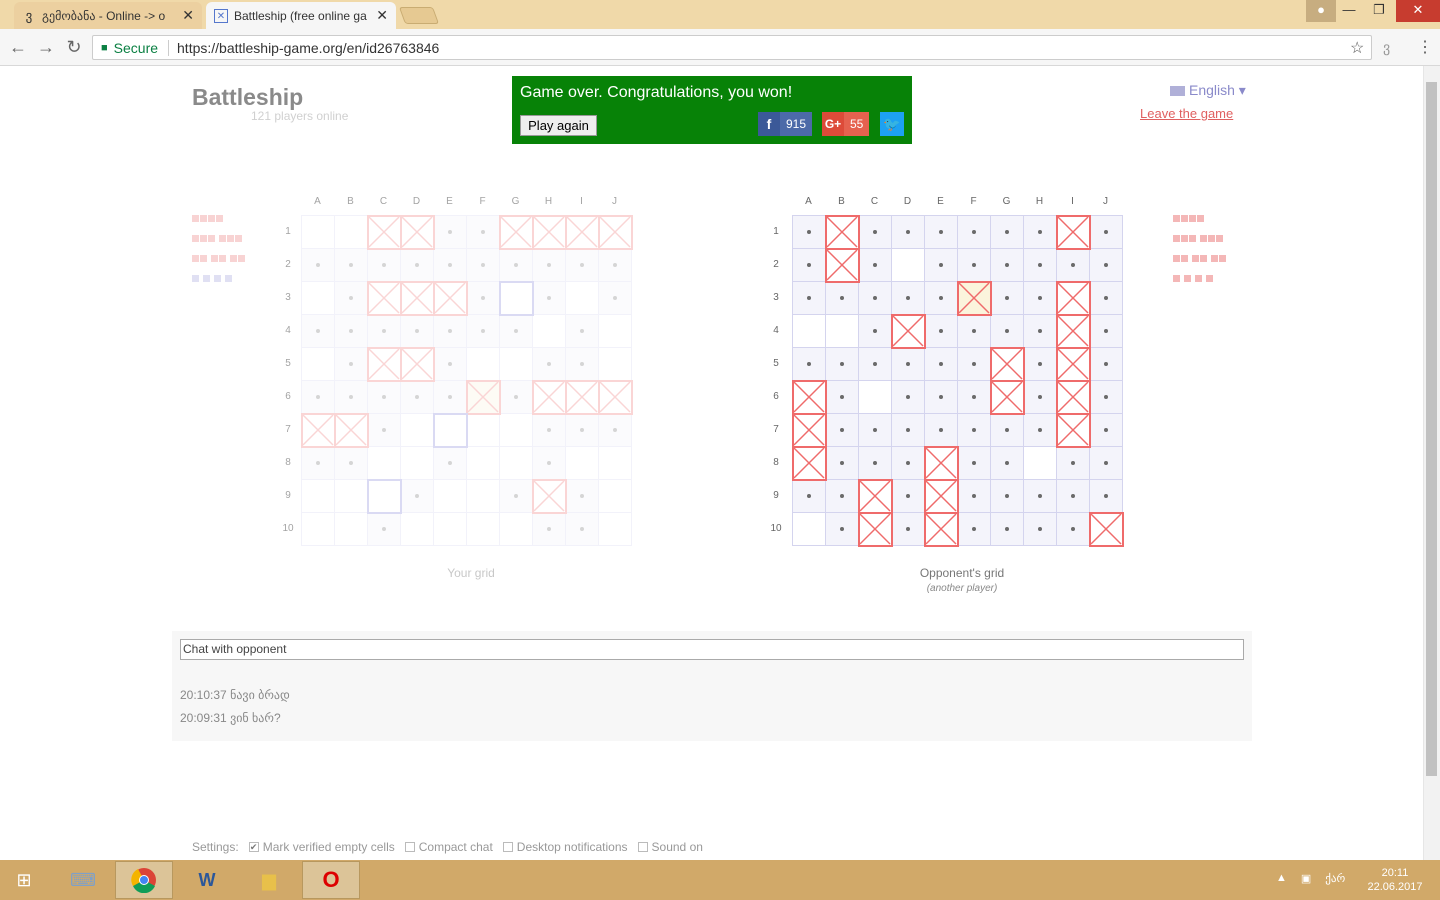 This screenshot has width=1440, height=900. What do you see at coordinates (785, 124) in the screenshot?
I see `facebook-share: f 915` at bounding box center [785, 124].